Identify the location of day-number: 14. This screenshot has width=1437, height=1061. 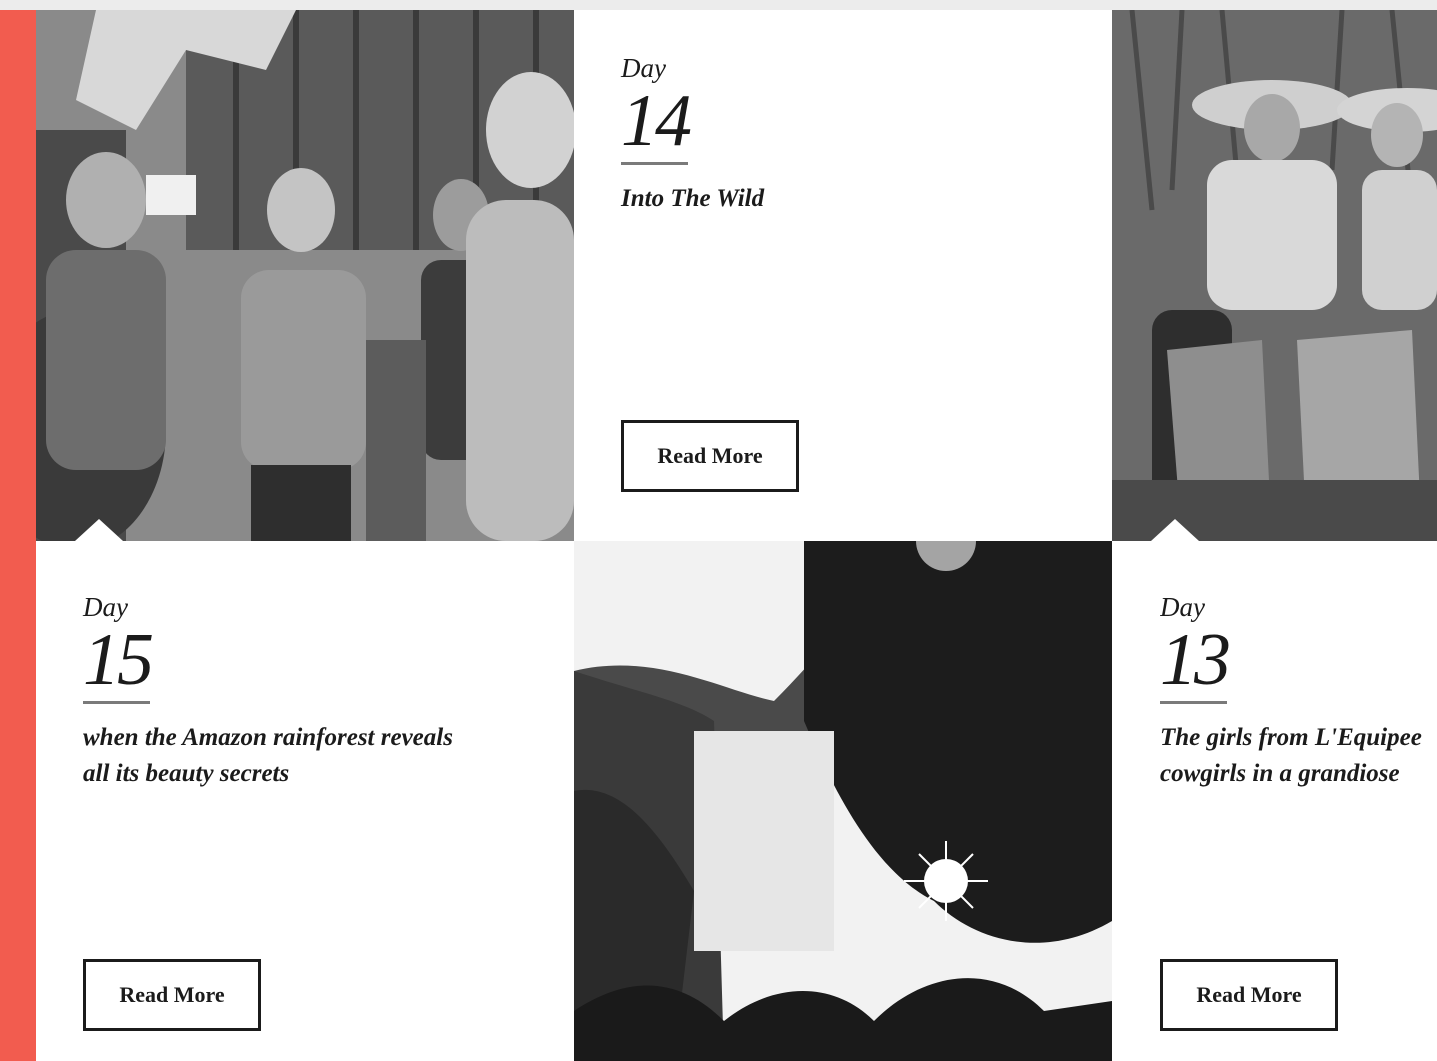
(656, 121).